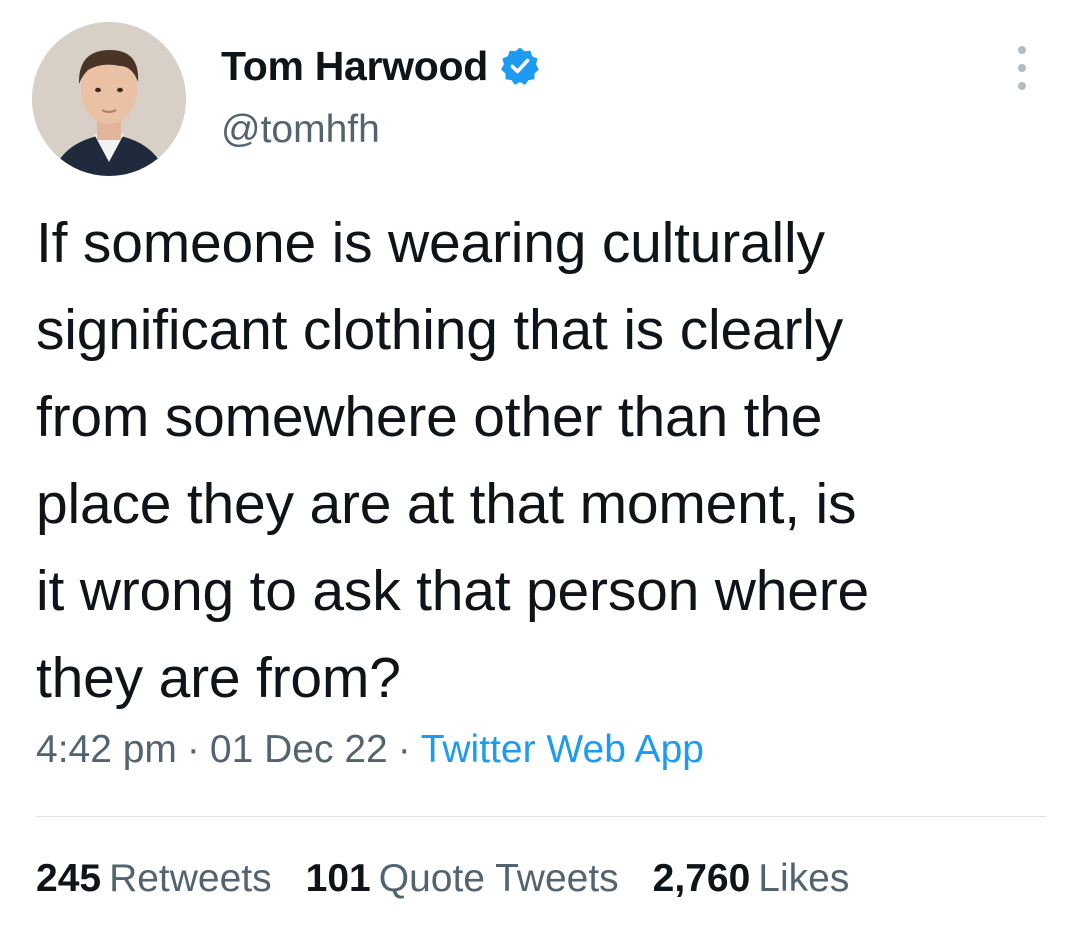 This screenshot has height=938, width=1080. I want to click on tweet-meta: 4:42 pm · 01 Dec 22 · Twitter Web App, so click(370, 750).